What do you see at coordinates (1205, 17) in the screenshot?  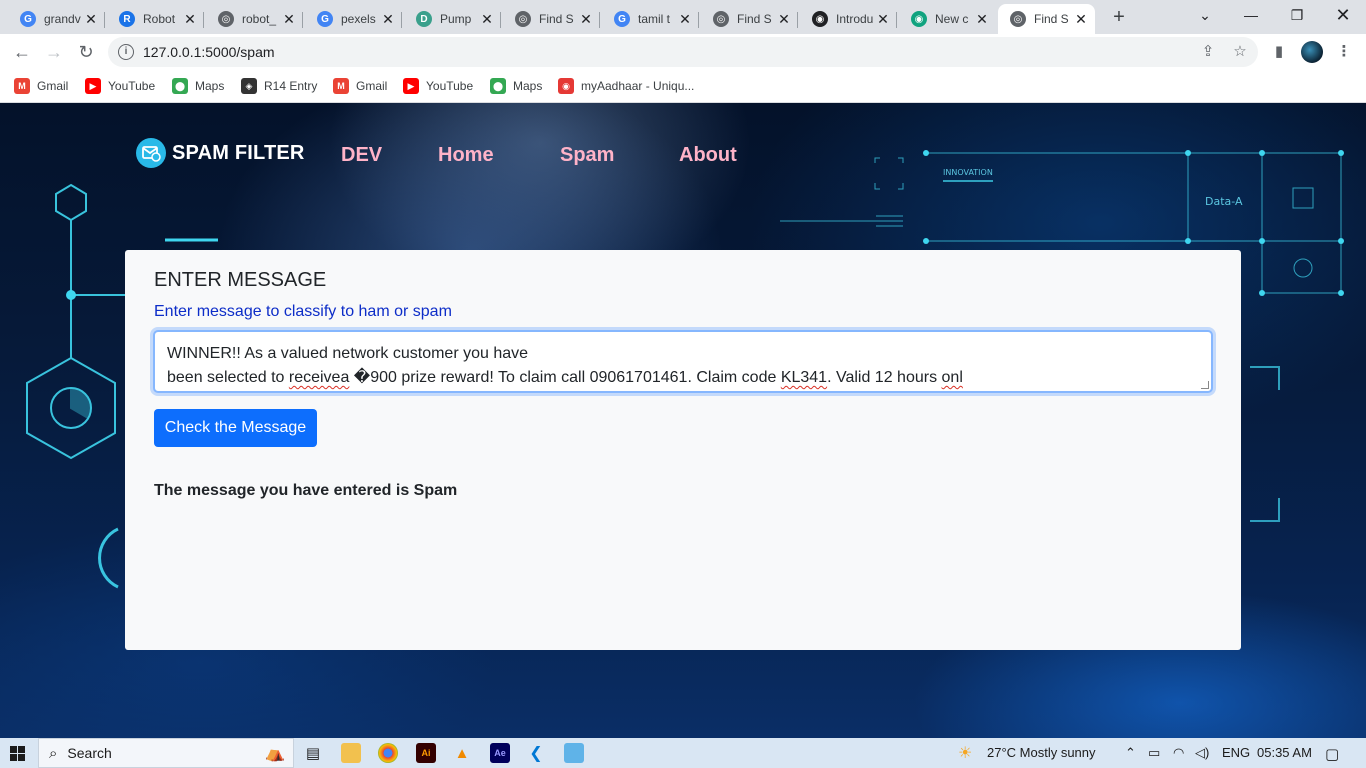 I see `tab-search-icon: ⌄` at bounding box center [1205, 17].